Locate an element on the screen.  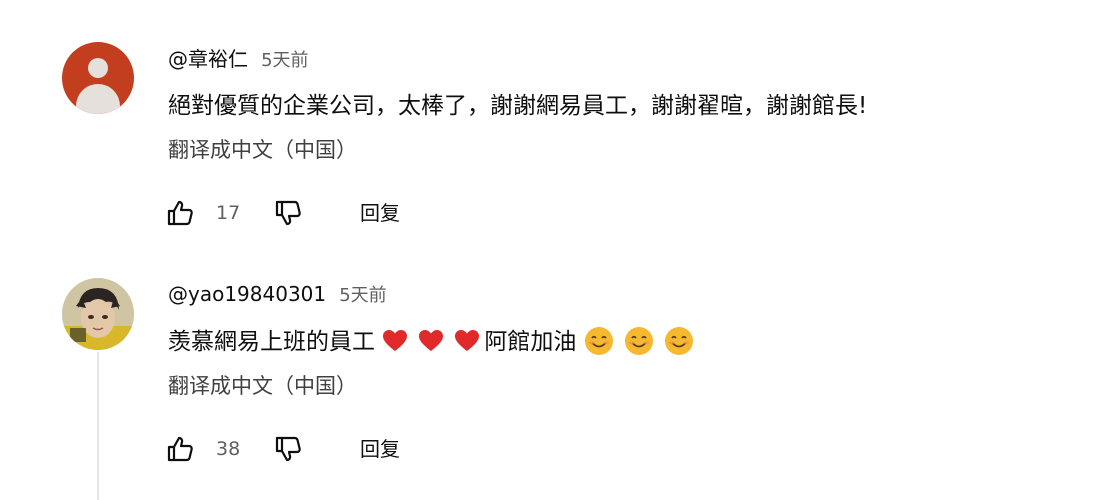
comment-text: 絕對優質的企業公司，太棒了，謝謝網易員工，謝謝翟暄，謝謝館長! is located at coordinates (518, 106).